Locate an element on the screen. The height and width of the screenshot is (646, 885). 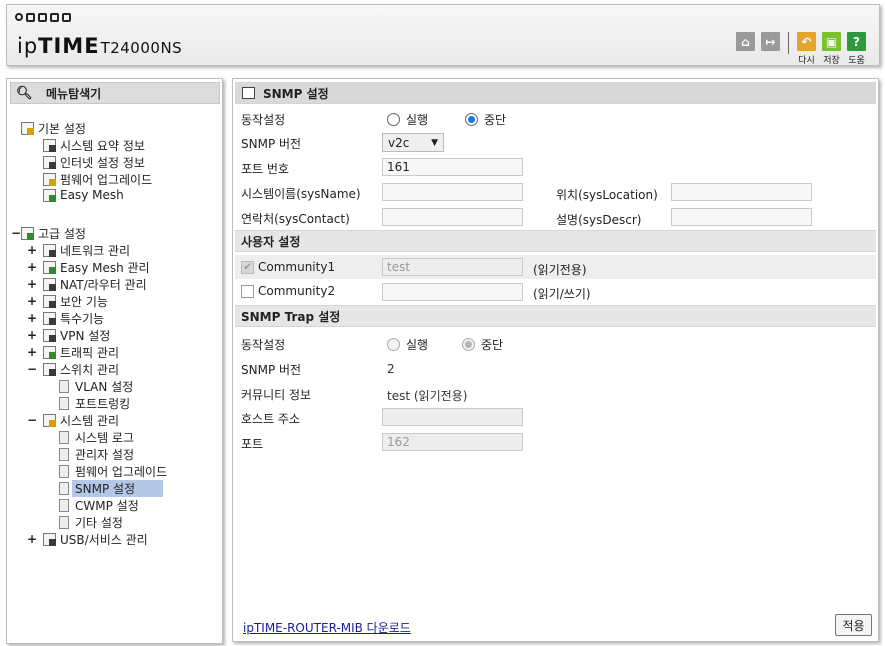
snmp-run-radio: 실행 is located at coordinates (407, 119).